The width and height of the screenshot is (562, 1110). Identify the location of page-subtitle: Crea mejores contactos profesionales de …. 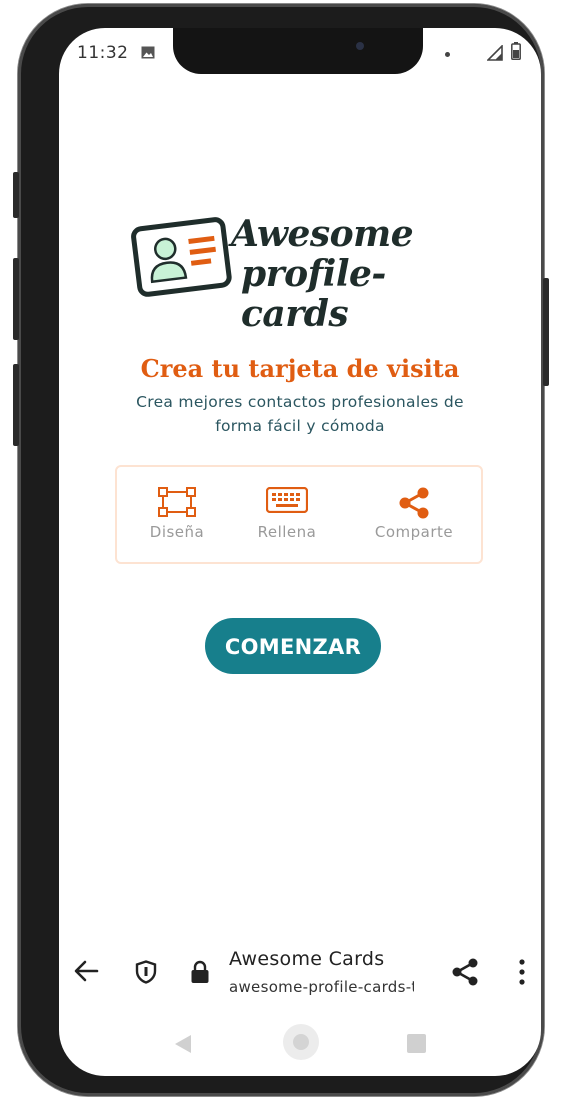
(300, 414).